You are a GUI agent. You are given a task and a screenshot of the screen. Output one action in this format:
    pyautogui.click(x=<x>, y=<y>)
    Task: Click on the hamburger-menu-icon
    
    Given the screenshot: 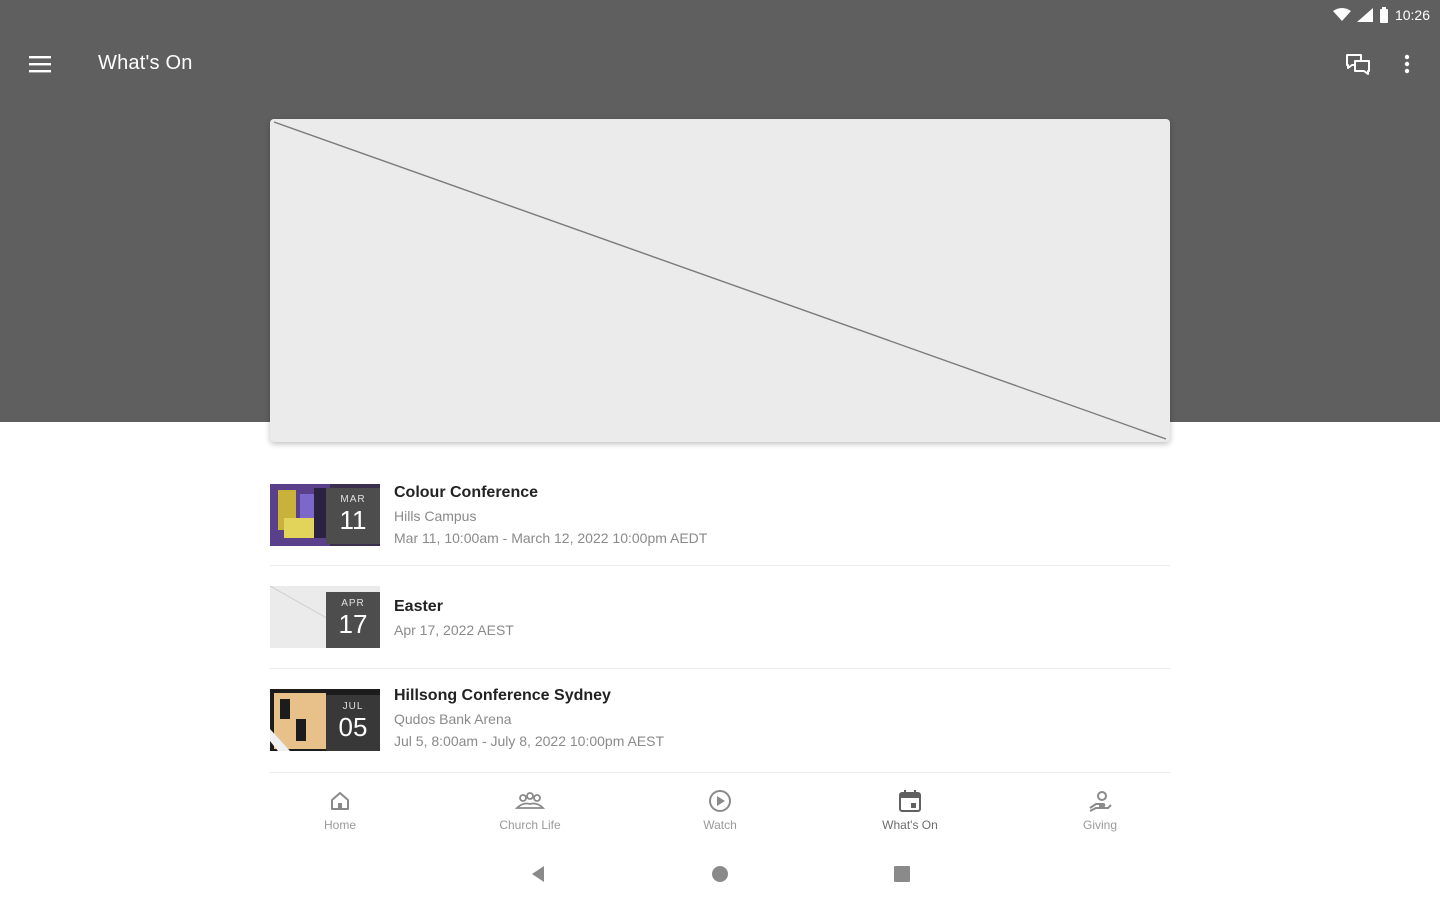 What is the action you would take?
    pyautogui.click(x=40, y=64)
    